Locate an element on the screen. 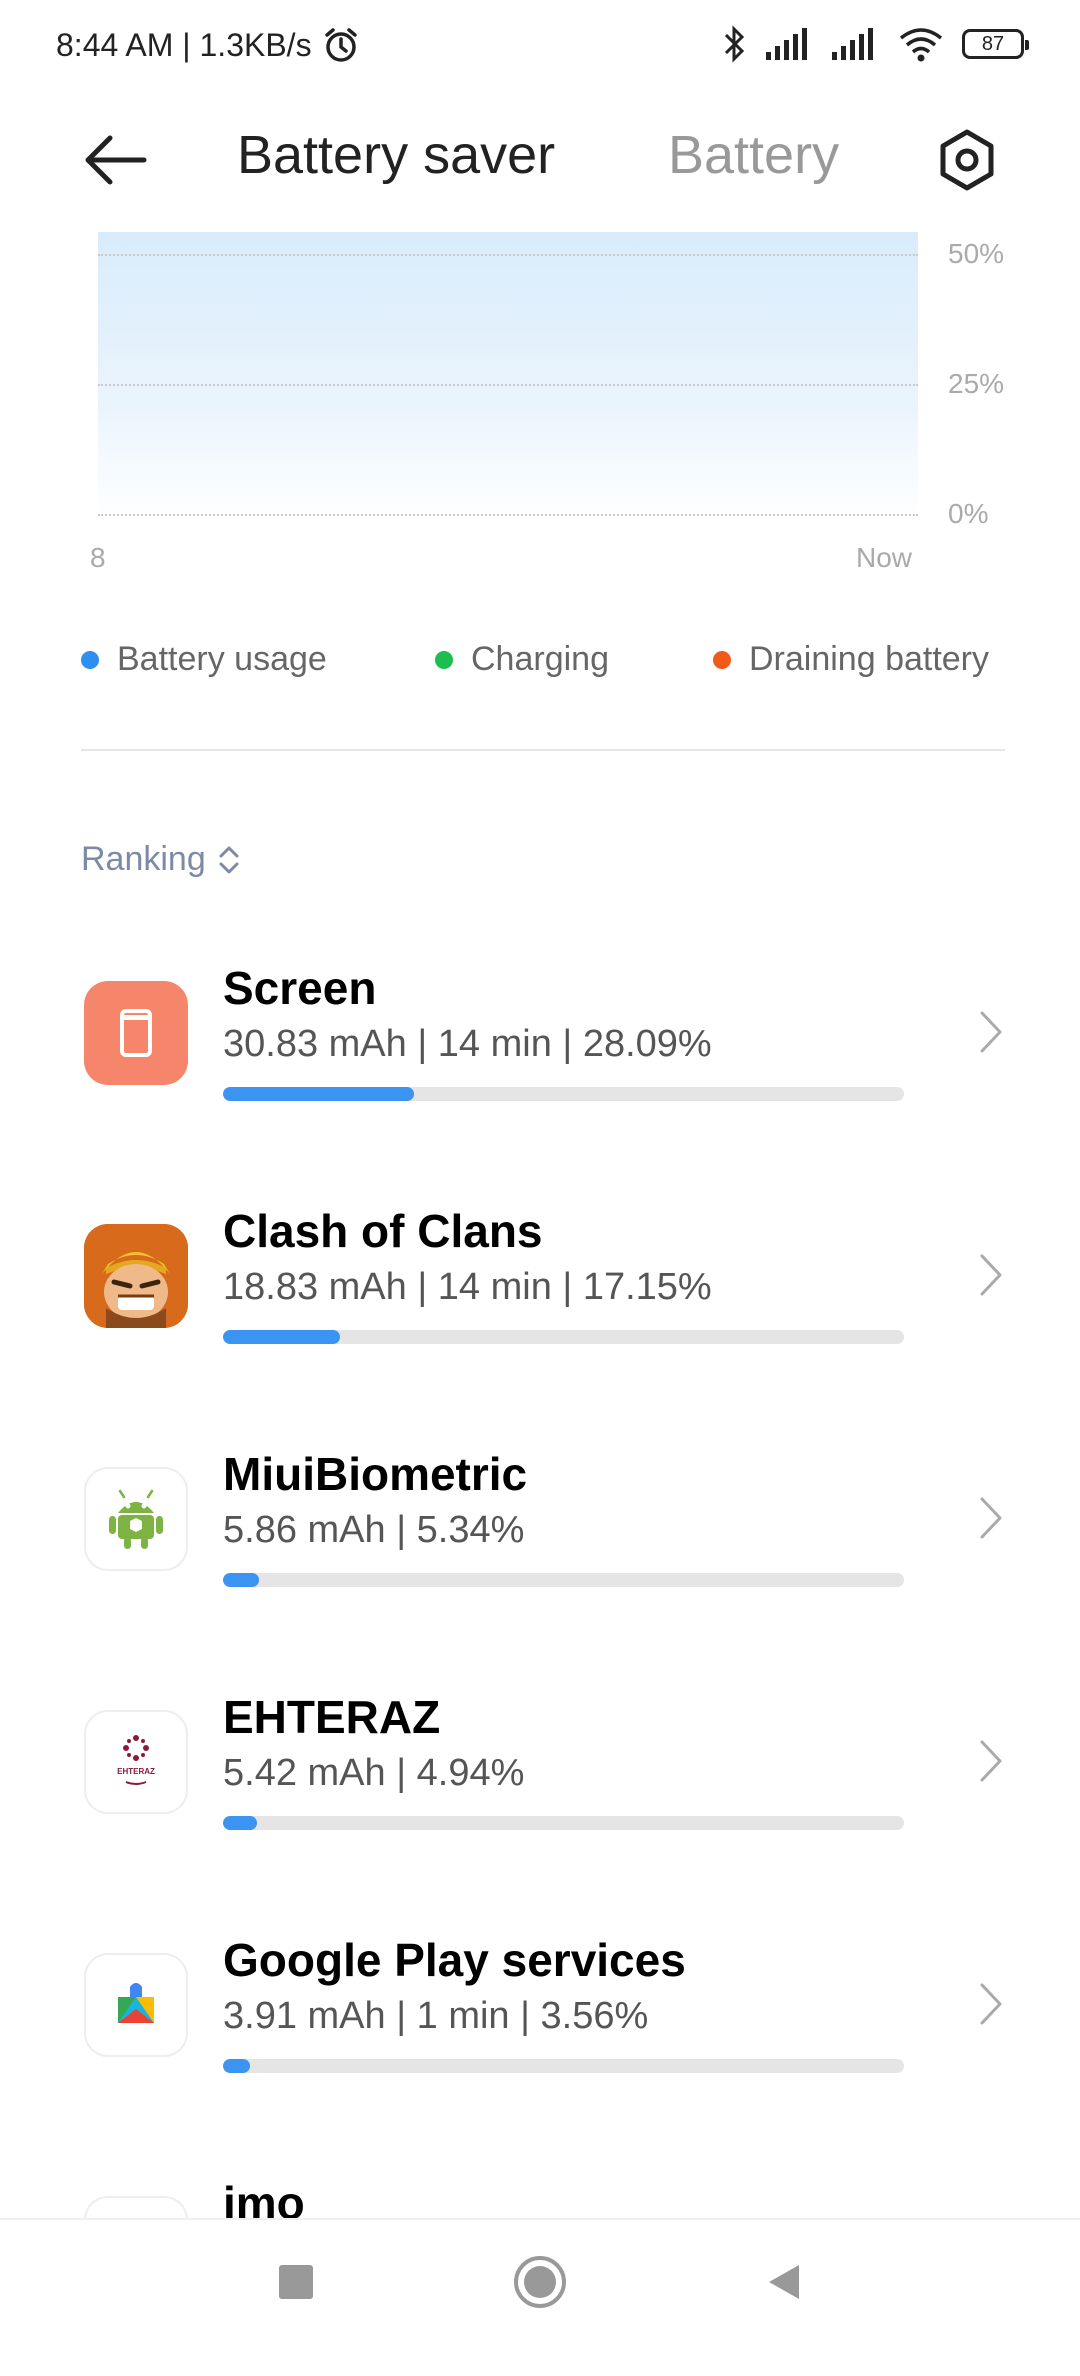 The image size is (1080, 2376). chart-legend: Battery usage Charging Draining battery is located at coordinates (540, 665).